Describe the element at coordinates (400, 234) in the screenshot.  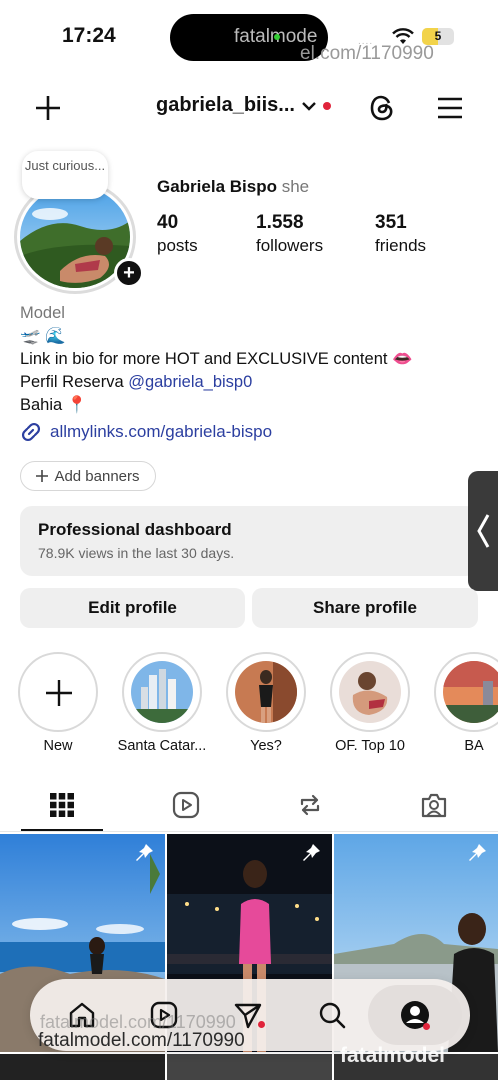
I see `stat-friends: 351 friends` at that location.